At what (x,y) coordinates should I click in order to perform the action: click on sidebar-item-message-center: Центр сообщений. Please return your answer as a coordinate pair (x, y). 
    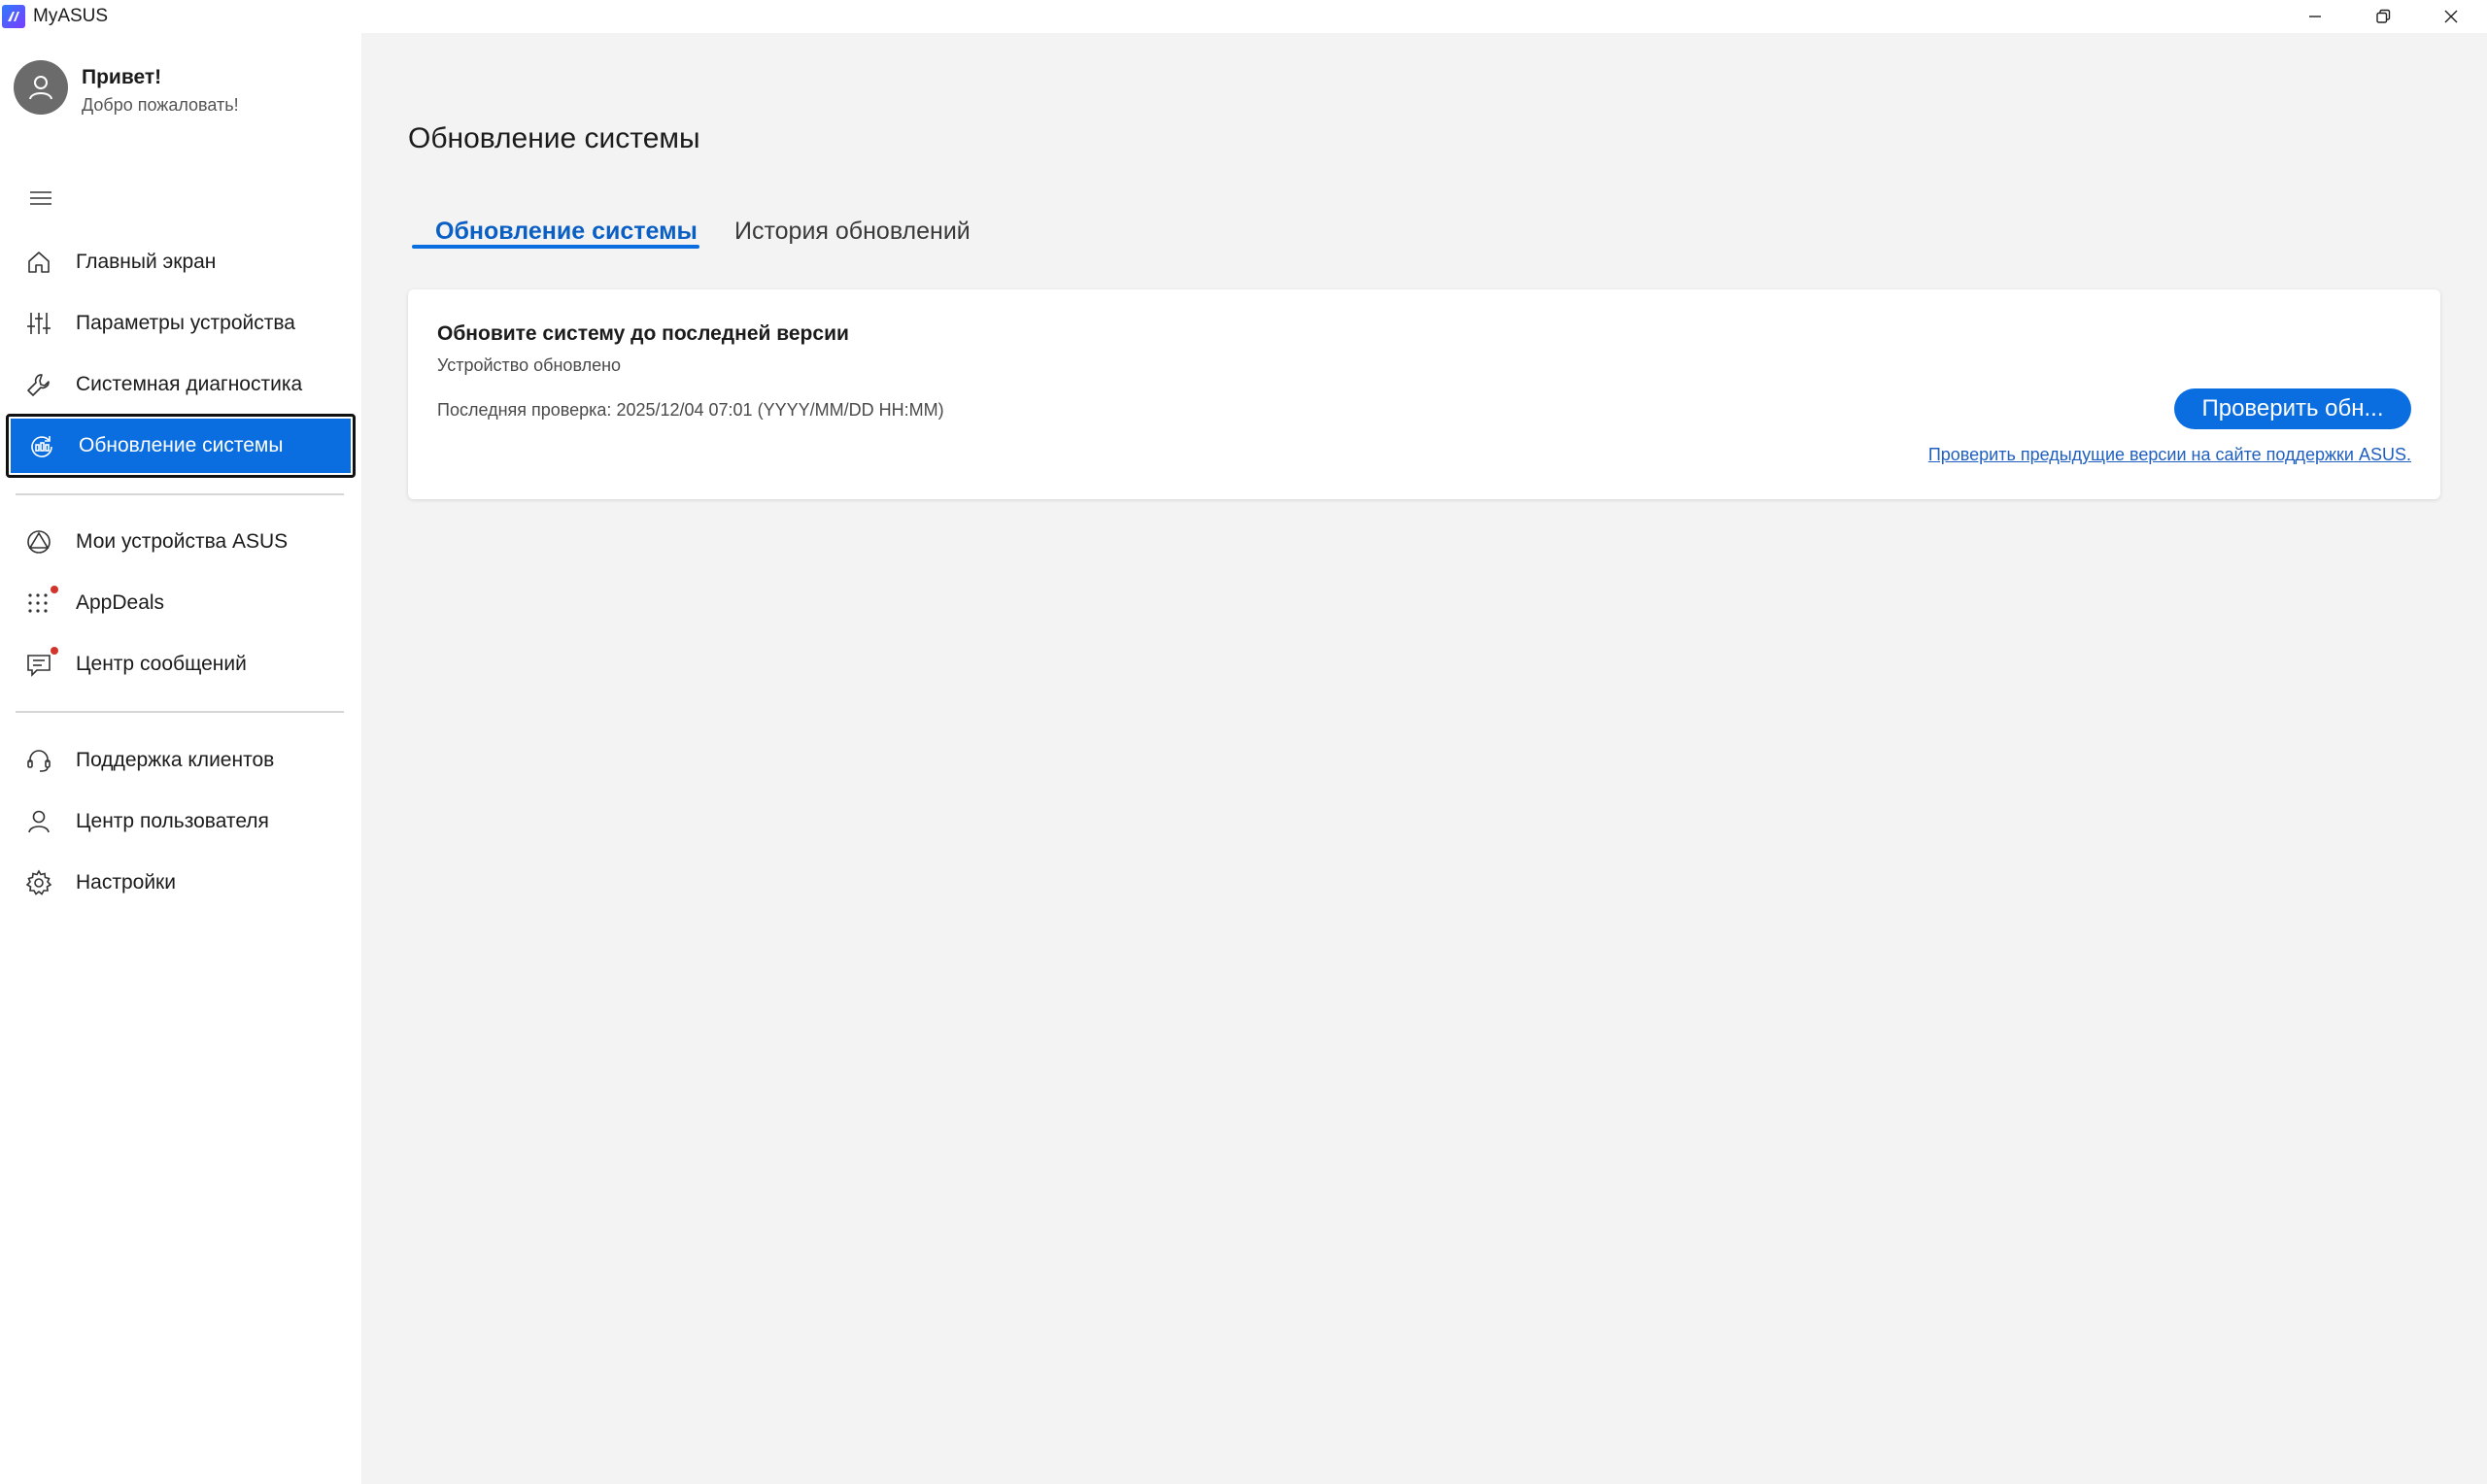
    Looking at the image, I should click on (181, 664).